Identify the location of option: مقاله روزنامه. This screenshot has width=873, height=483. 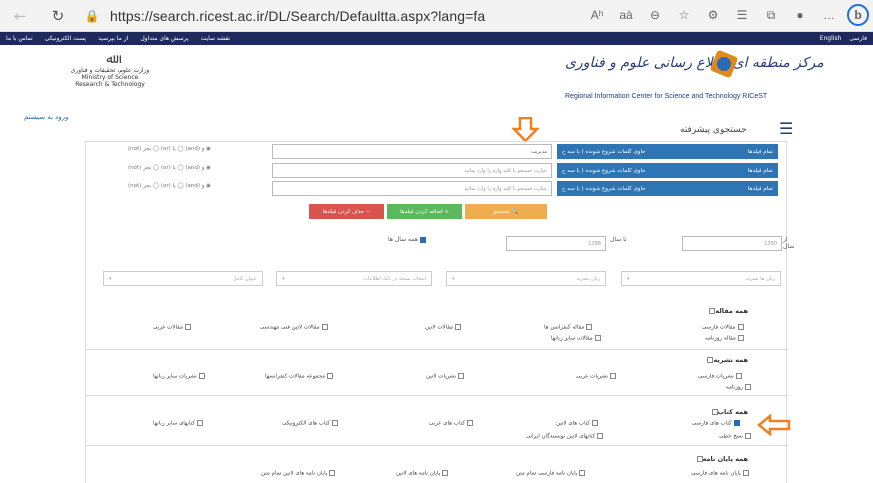
(724, 338).